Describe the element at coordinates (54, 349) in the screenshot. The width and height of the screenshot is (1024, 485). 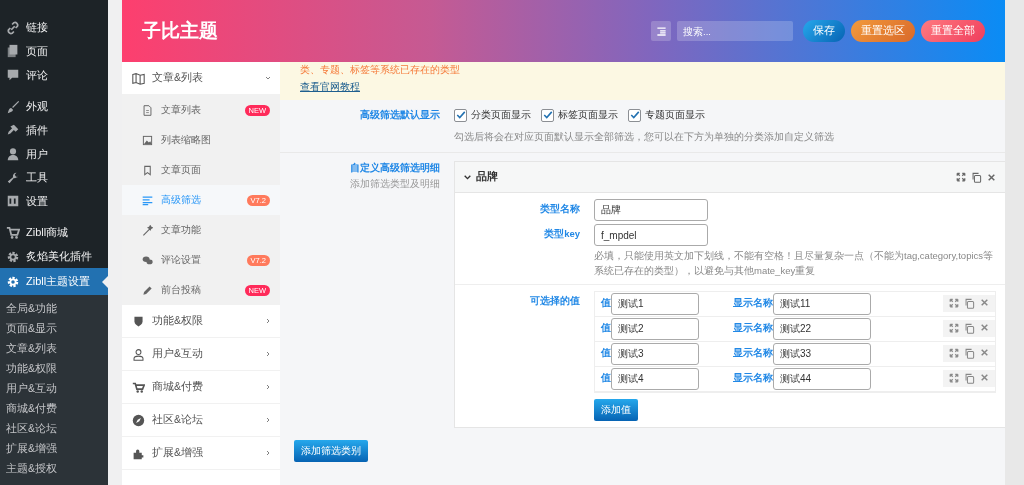
I see `admin-submenu-item: 文章&列表` at that location.